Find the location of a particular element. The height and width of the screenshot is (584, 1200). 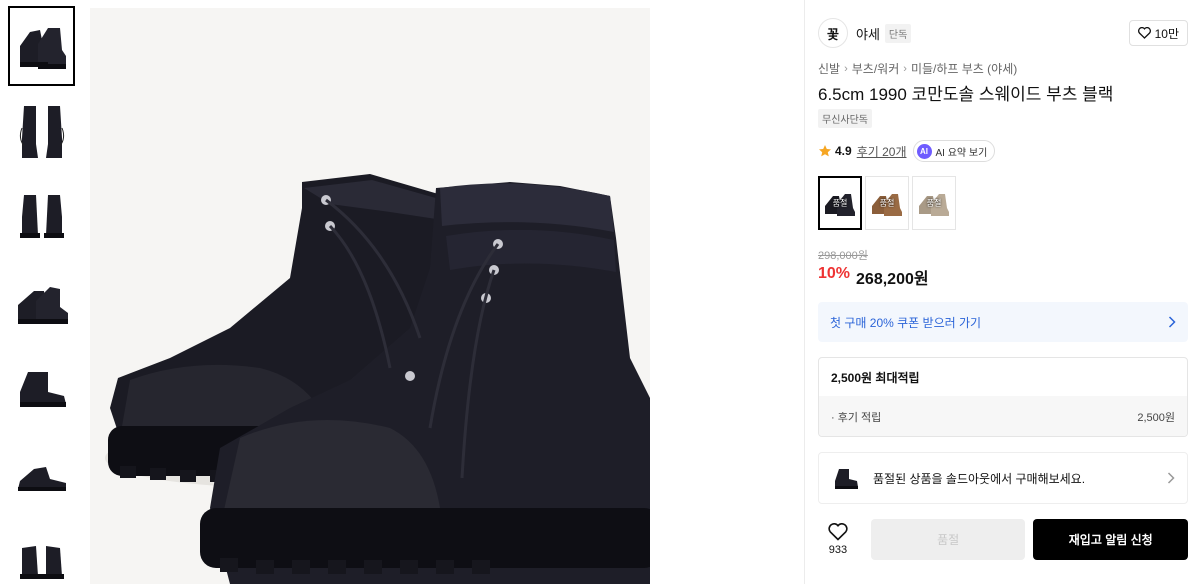

boot-icon is located at coordinates (846, 479).